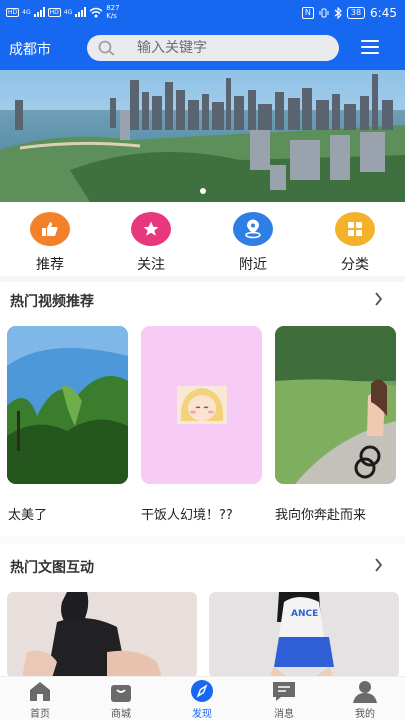 The height and width of the screenshot is (720, 405). I want to click on city-selector: 成都市, so click(30, 49).